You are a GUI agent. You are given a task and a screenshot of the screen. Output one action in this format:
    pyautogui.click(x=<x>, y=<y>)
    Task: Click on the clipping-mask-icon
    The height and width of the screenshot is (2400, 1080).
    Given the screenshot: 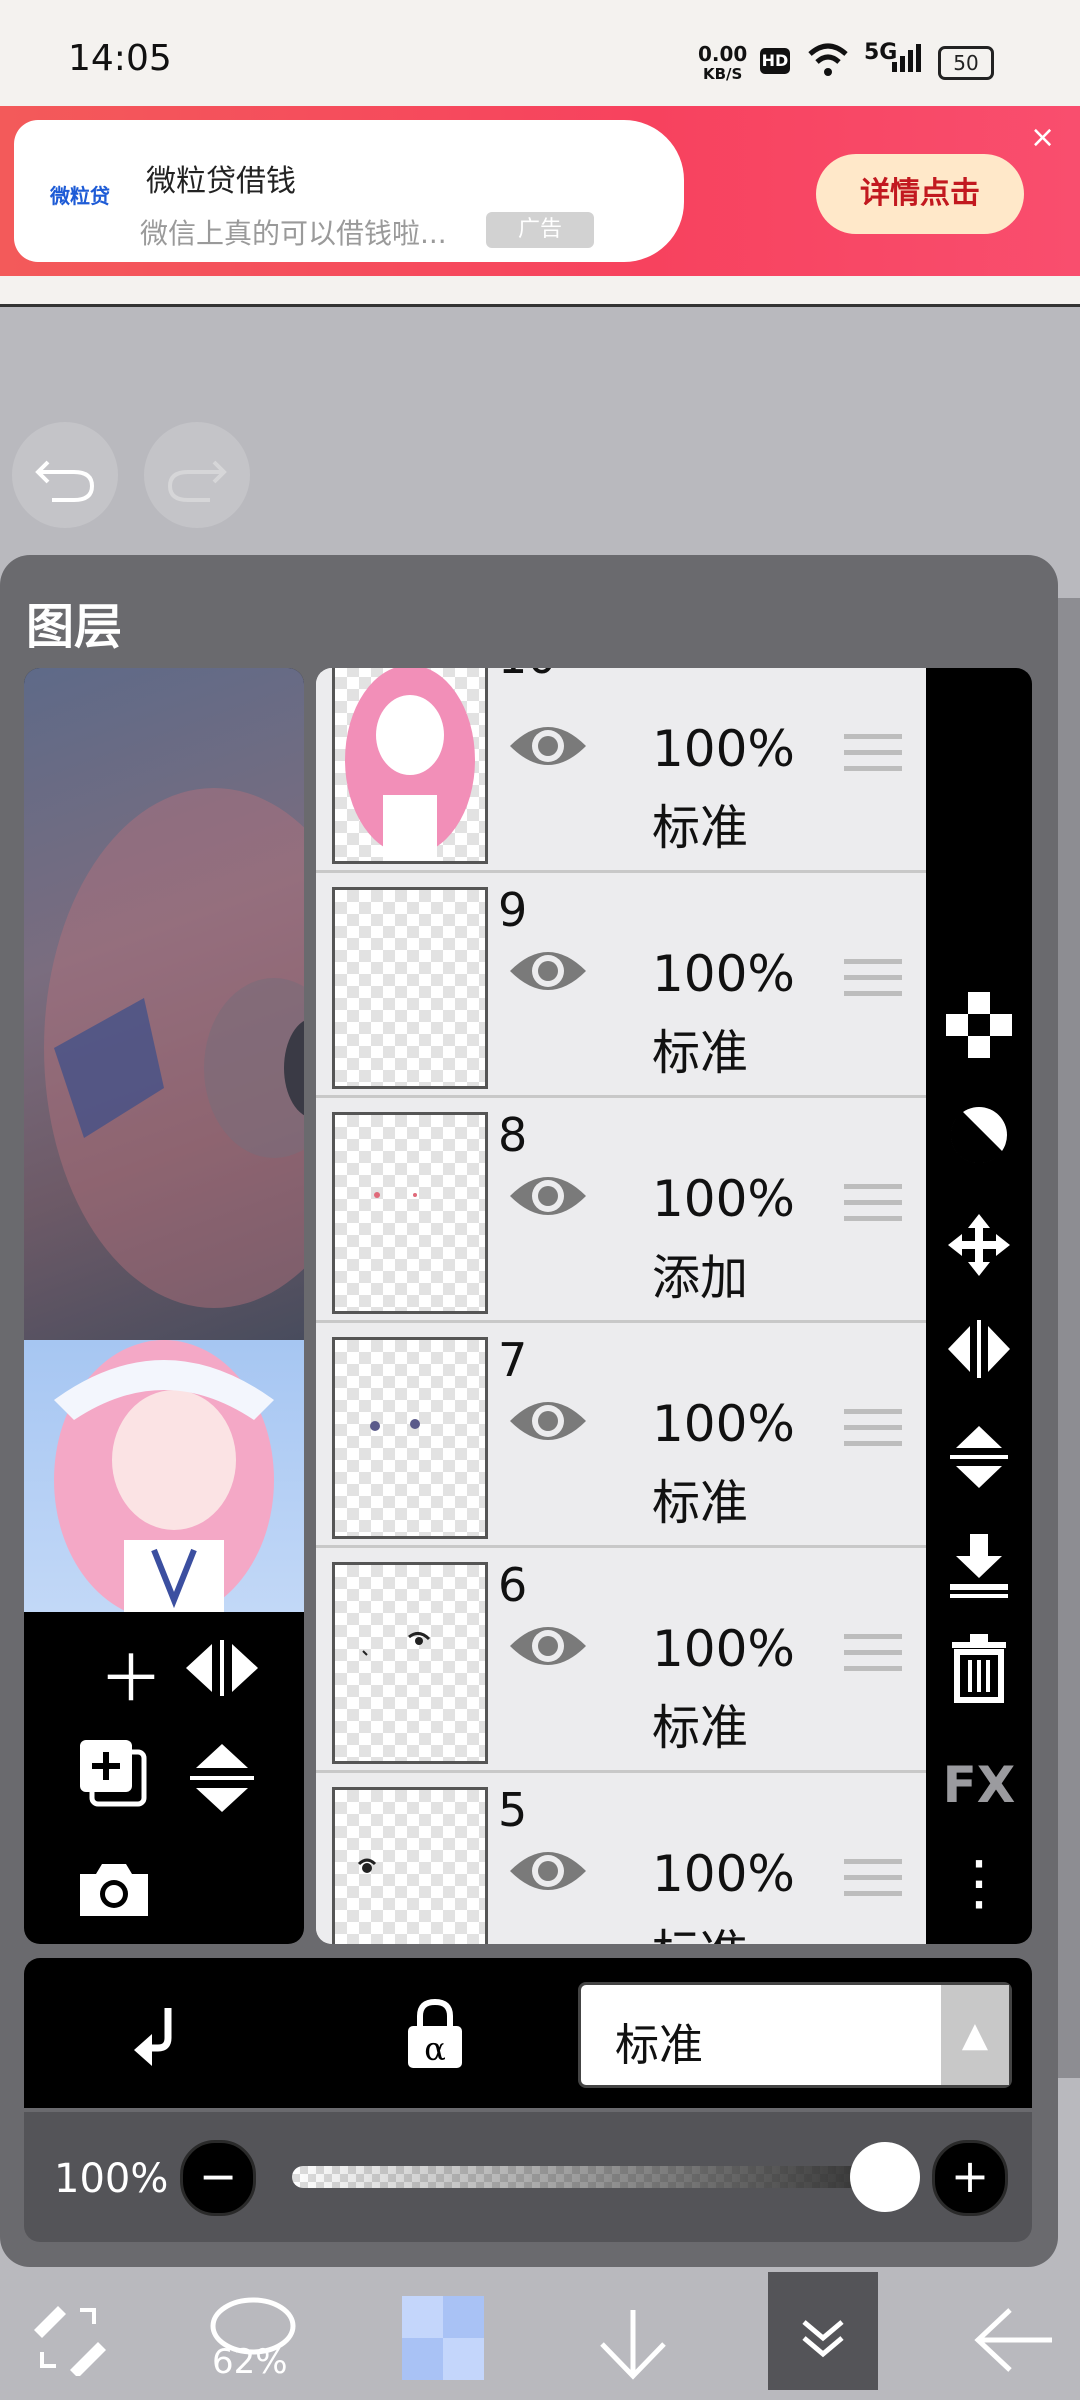 What is the action you would take?
    pyautogui.click(x=979, y=1135)
    